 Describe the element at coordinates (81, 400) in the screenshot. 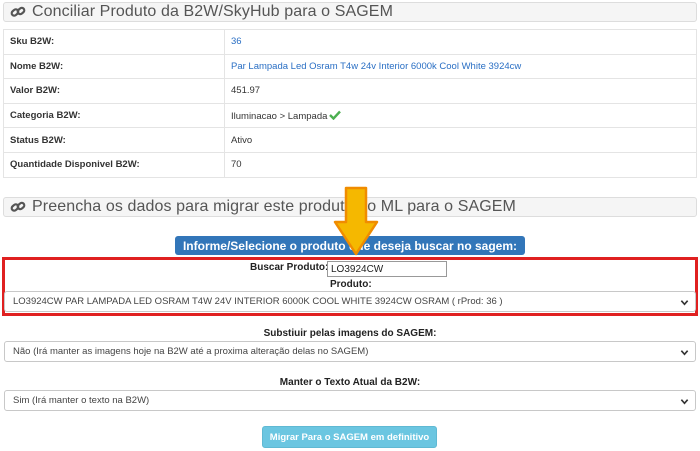

I see `texto-select-value: Sim (Irá manter o texto na B2W)` at that location.